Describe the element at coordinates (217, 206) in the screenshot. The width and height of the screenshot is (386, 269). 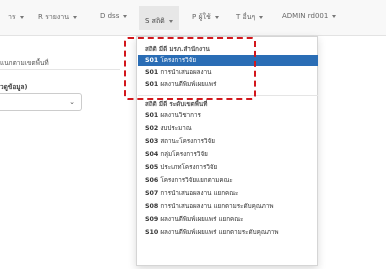
I see `menu-item-text: การนำเสนอผลงาน แยกตามระดับคุณภาพ` at that location.